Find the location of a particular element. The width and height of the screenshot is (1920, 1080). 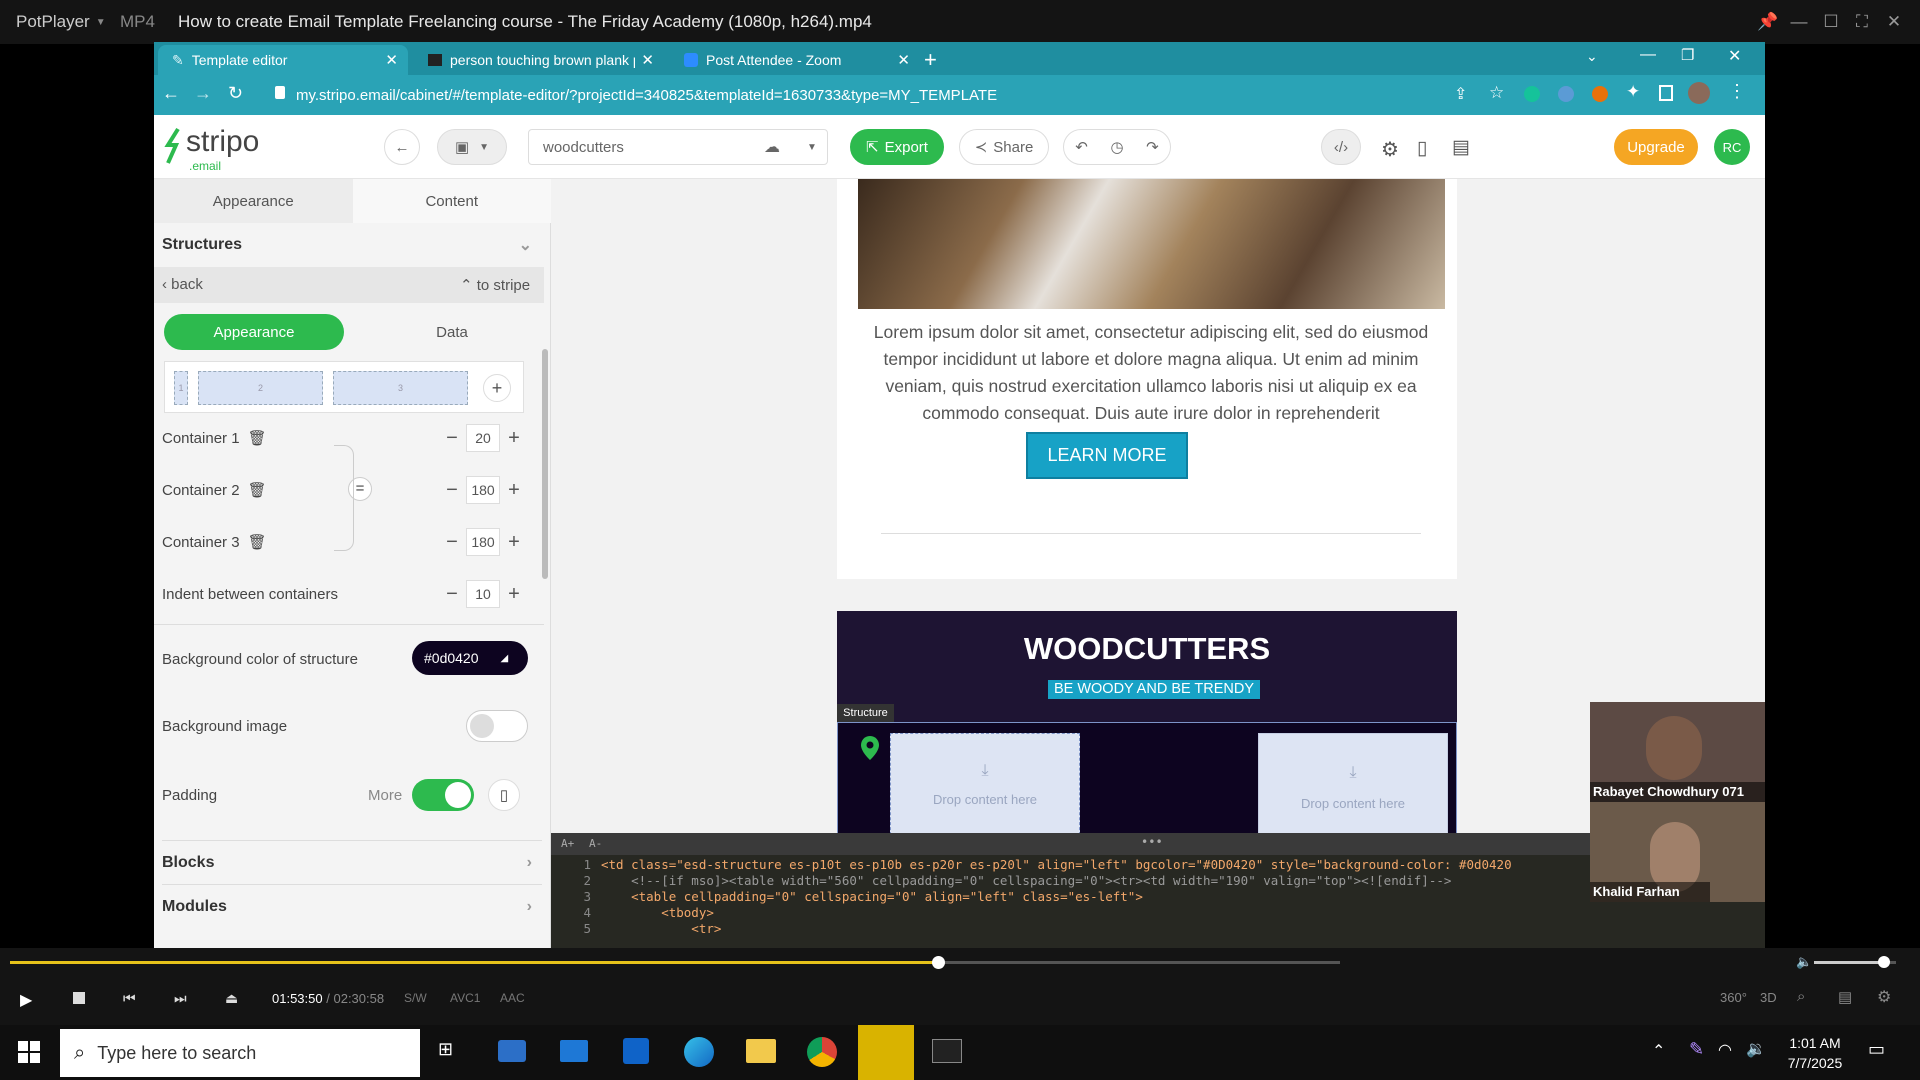

pen-icon: ✎ is located at coordinates (1696, 1049).